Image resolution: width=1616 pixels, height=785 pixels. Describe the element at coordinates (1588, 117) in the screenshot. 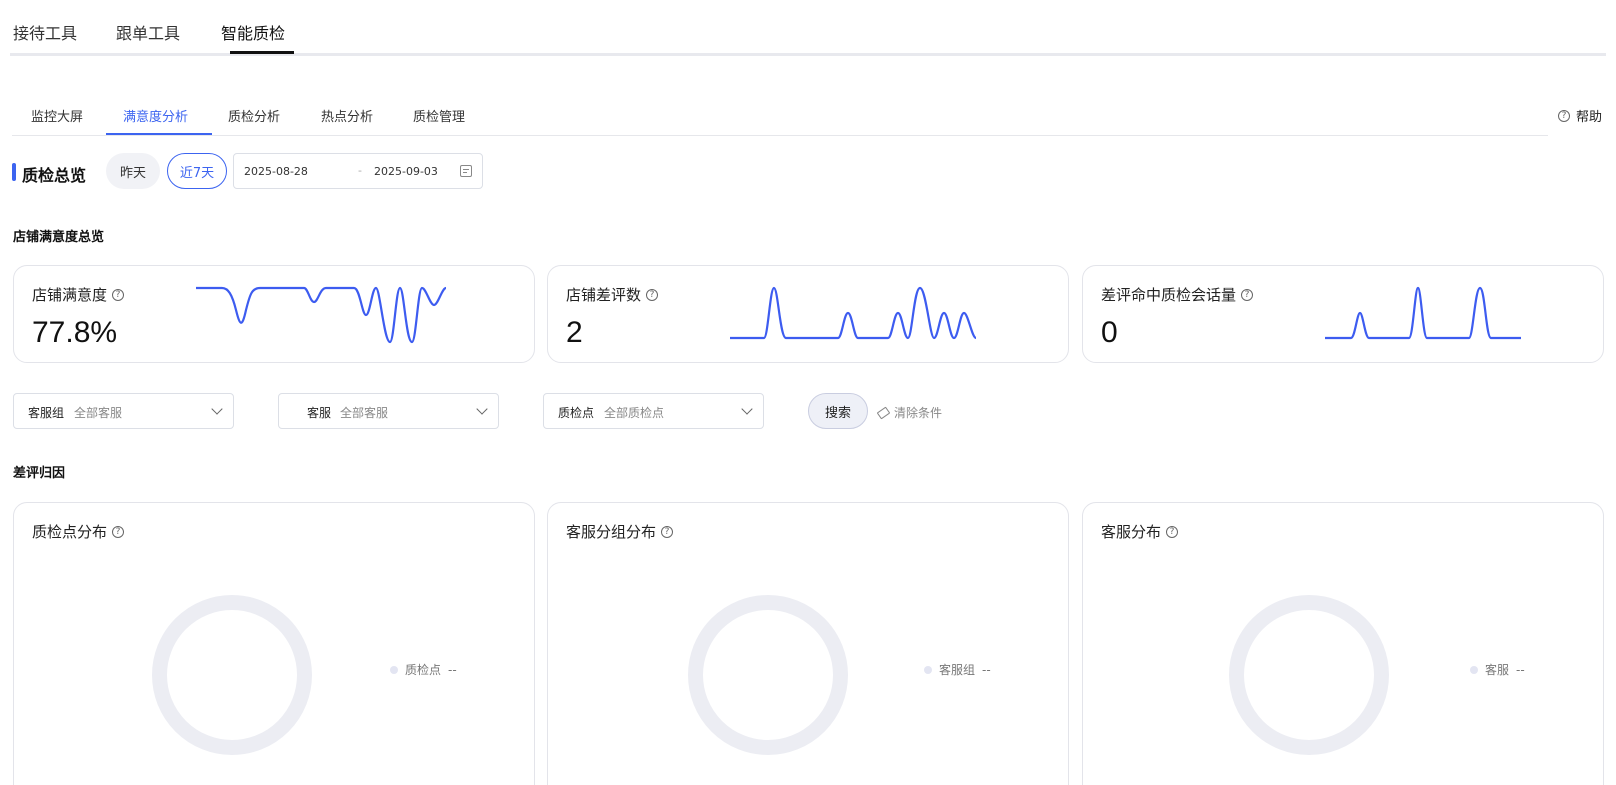

I see `help-label: 帮助` at that location.